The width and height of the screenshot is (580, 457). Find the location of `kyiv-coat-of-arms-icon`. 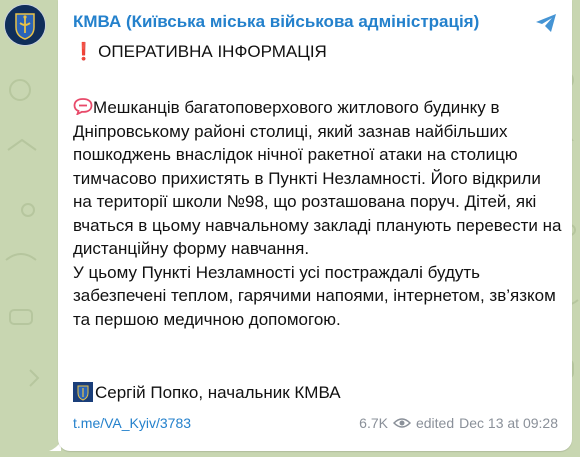

kyiv-coat-of-arms-icon is located at coordinates (25, 25).